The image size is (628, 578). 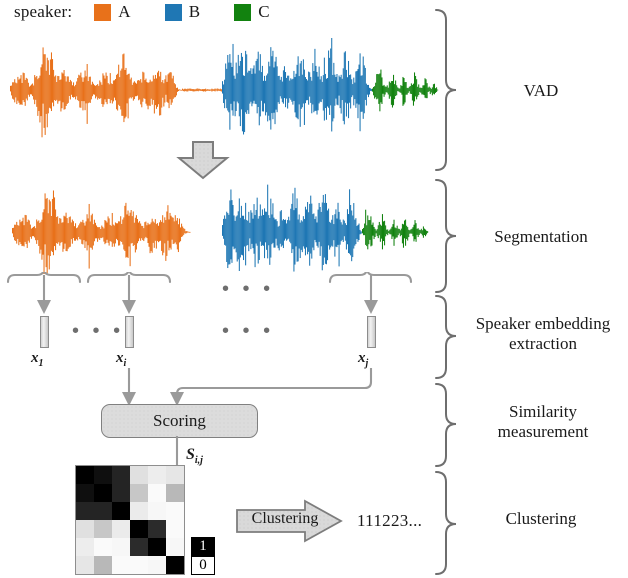 I want to click on waveform-segmented, so click(x=223, y=232).